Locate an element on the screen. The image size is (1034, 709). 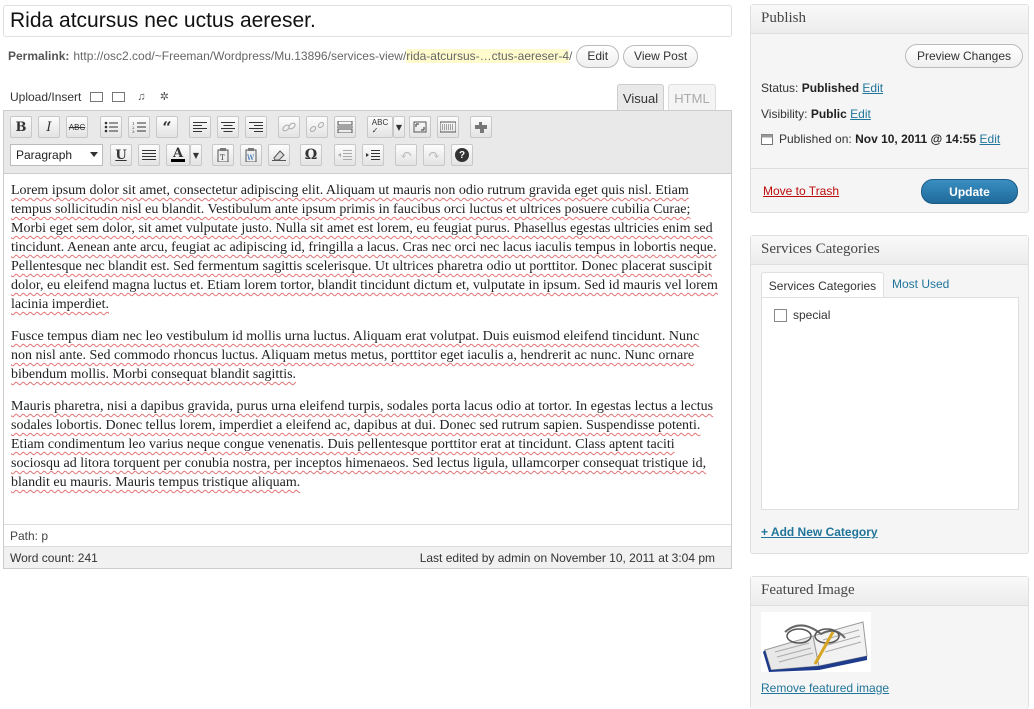
view-post-button: View Post is located at coordinates (661, 56).